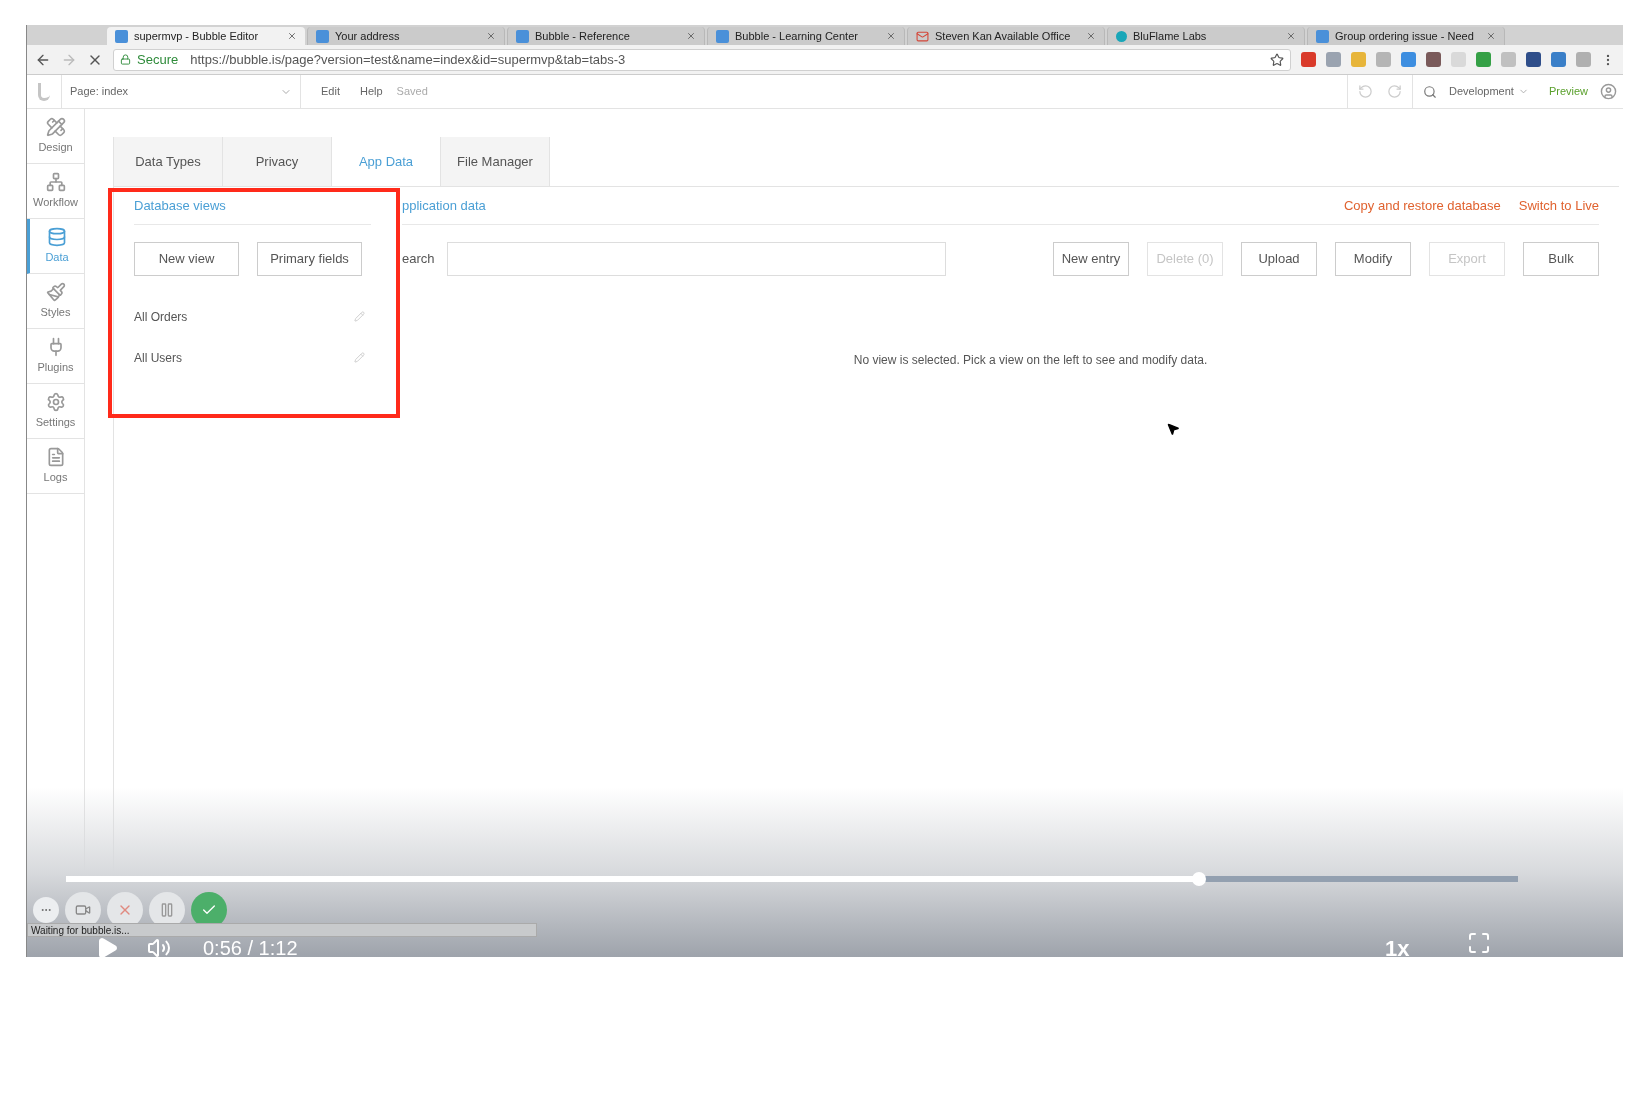 This screenshot has height=1098, width=1636. What do you see at coordinates (1198, 879) in the screenshot?
I see `progress-thumb` at bounding box center [1198, 879].